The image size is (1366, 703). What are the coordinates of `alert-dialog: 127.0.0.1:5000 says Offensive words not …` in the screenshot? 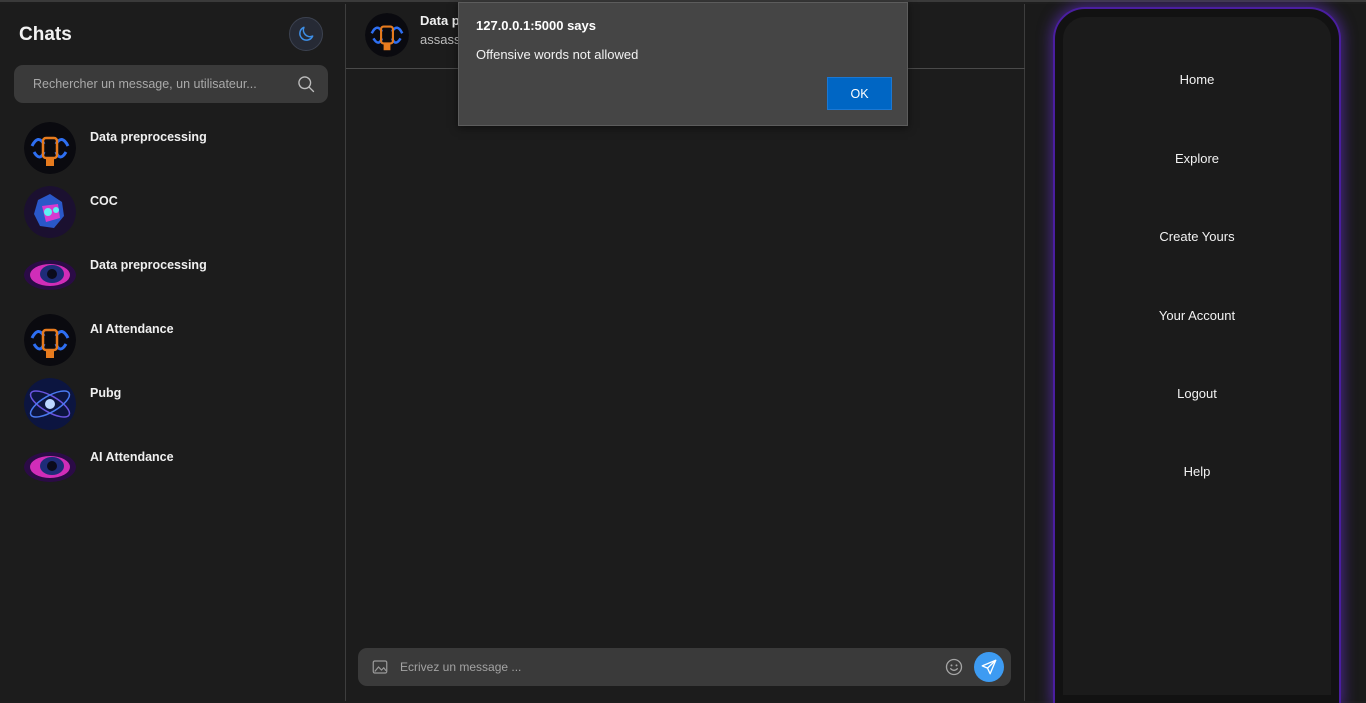 It's located at (683, 64).